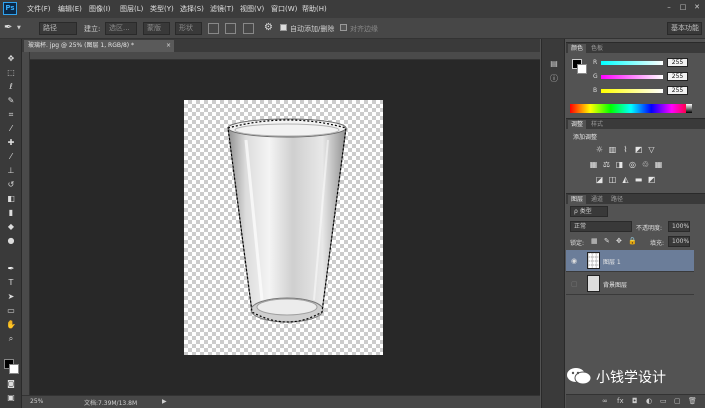 This screenshot has width=705, height=408. What do you see at coordinates (589, 211) in the screenshot?
I see `layer-filter-select: ρ 类型` at bounding box center [589, 211].